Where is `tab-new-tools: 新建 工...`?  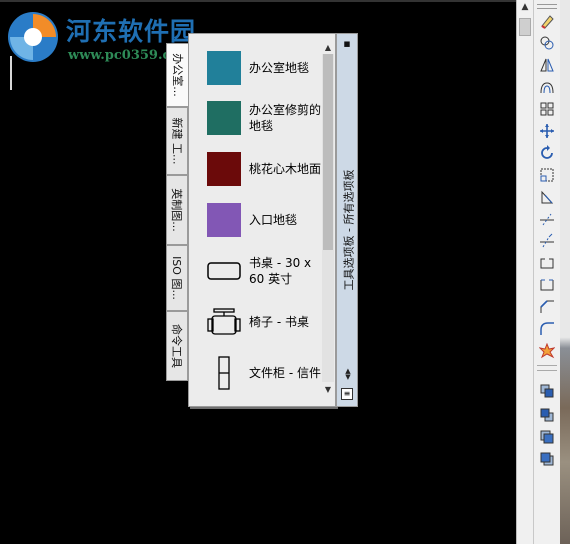
tab-new-tools: 新建 工... is located at coordinates (177, 141).